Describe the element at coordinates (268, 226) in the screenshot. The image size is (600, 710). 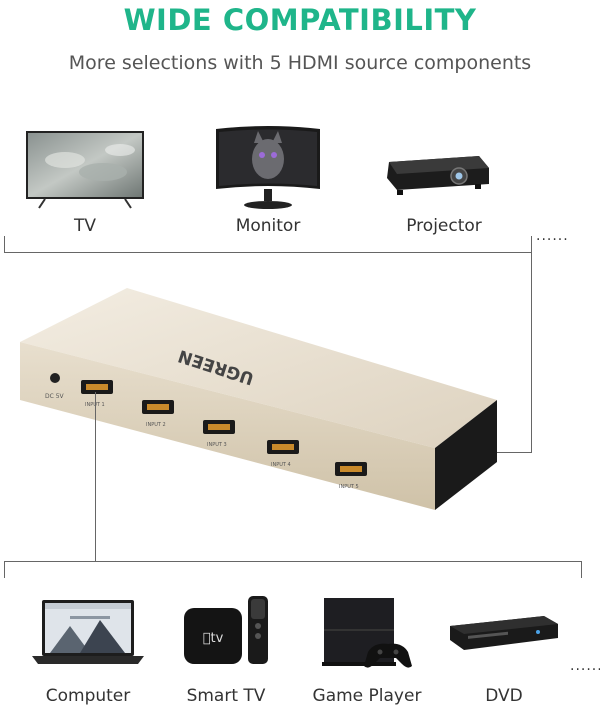
I see `output-label-monitor: Monitor` at that location.